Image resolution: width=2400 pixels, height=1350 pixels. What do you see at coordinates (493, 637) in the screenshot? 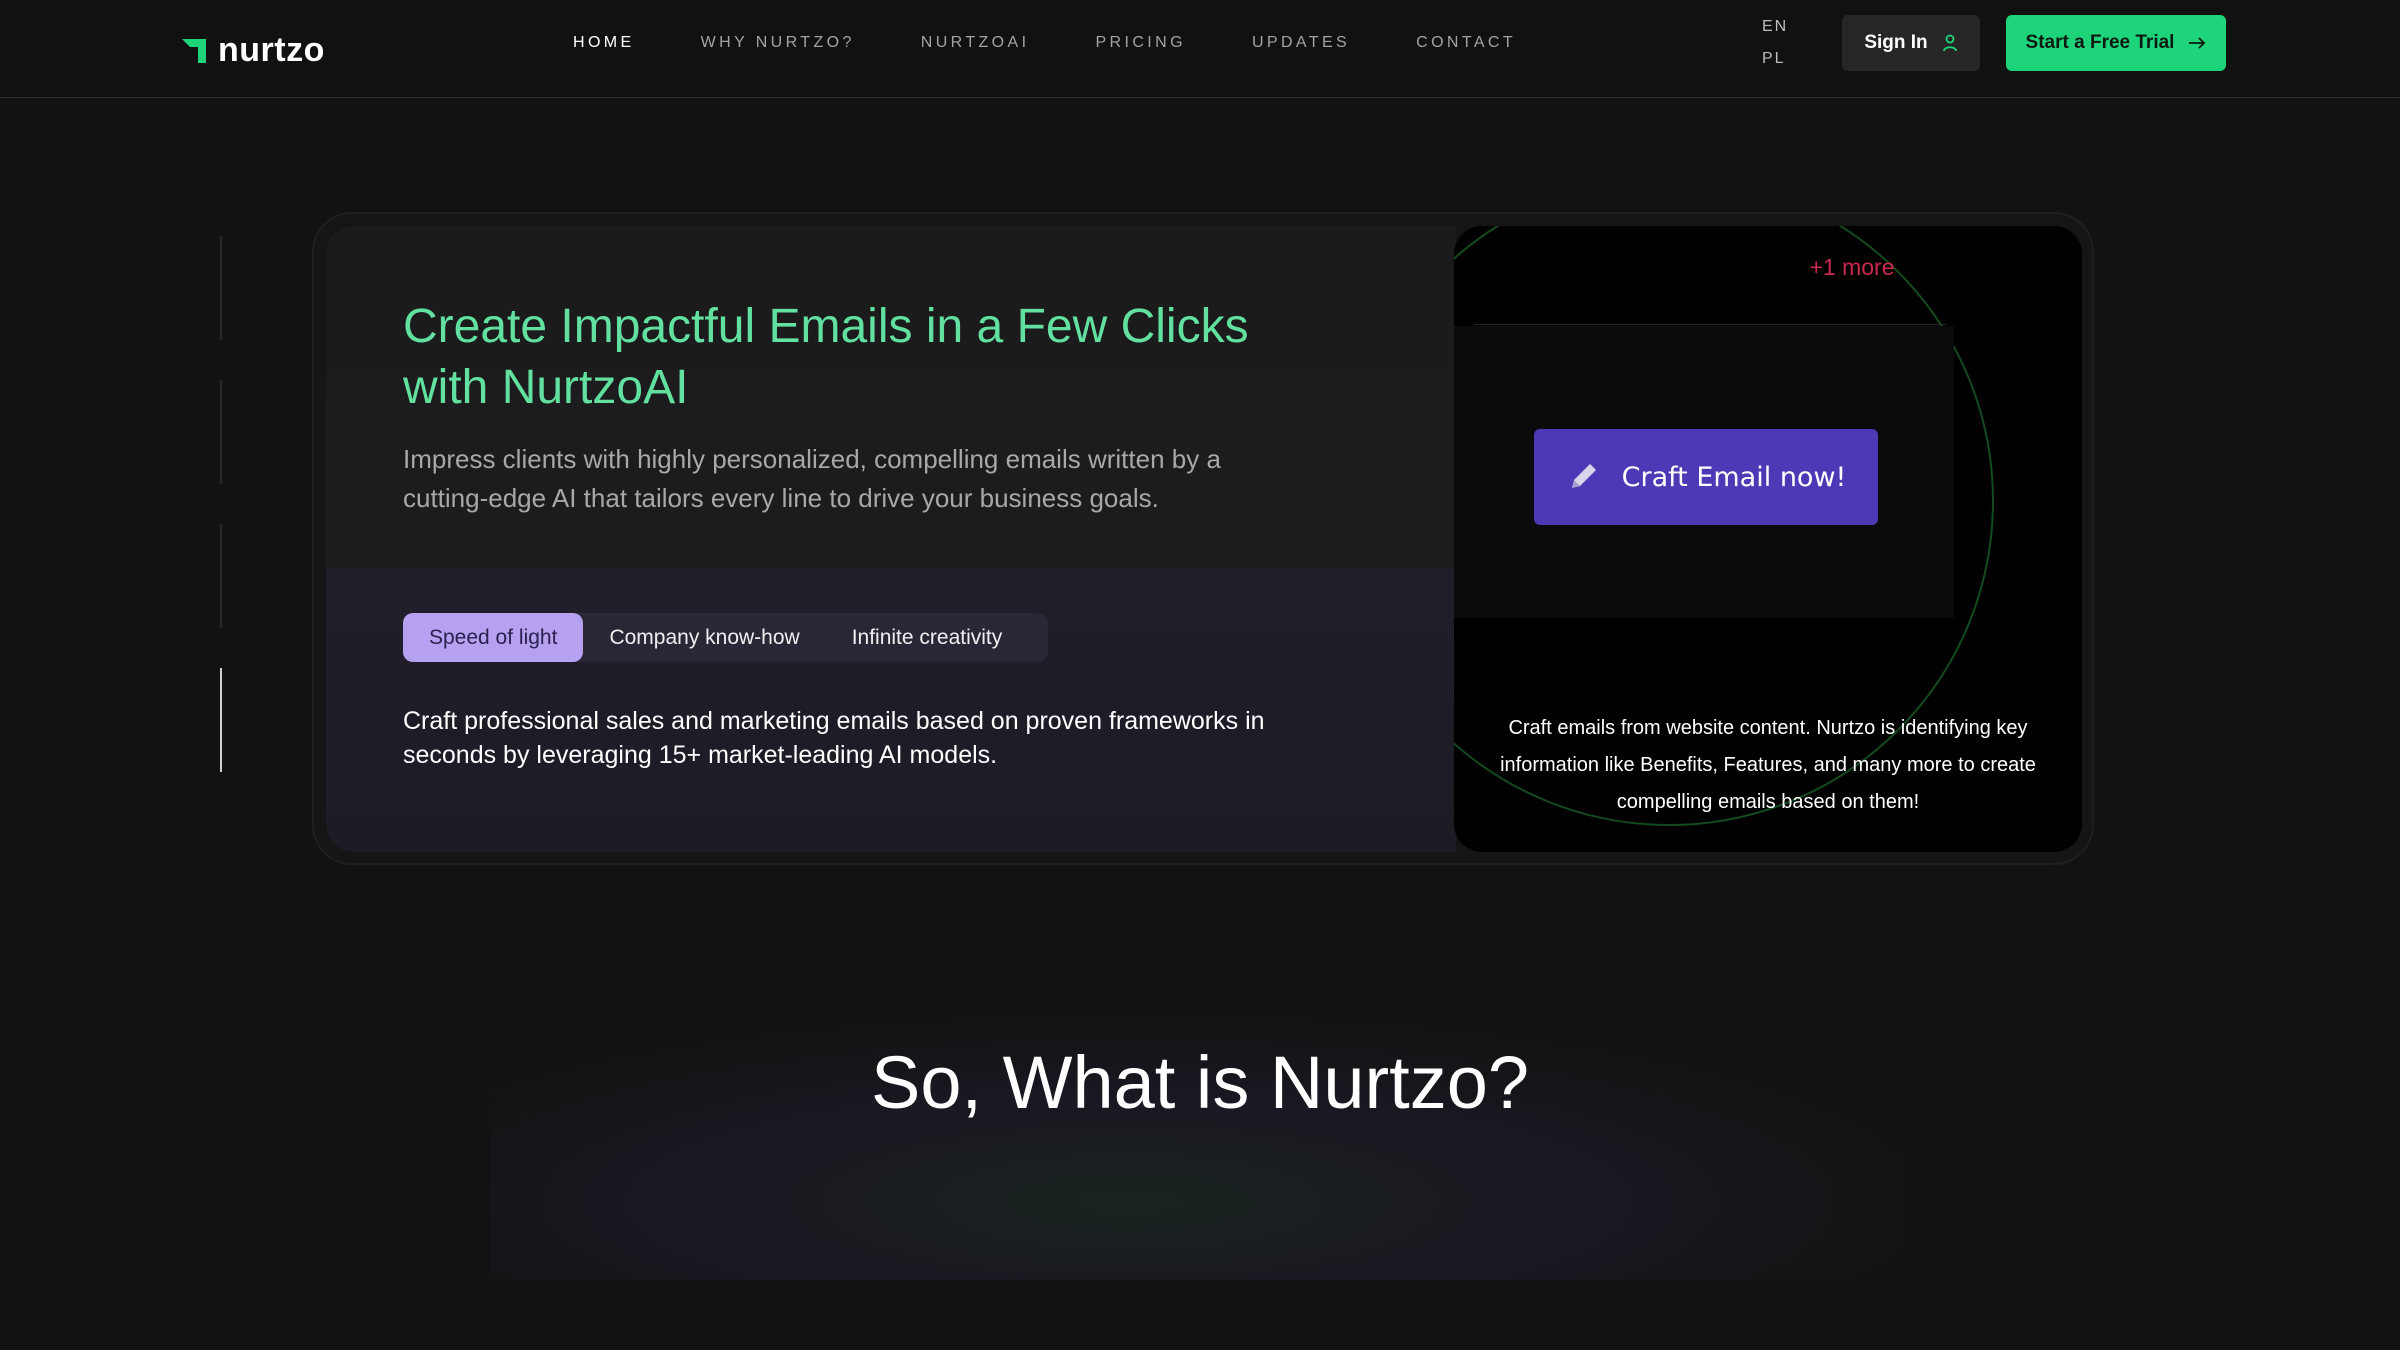
I see `tab-speed-of-light: Speed of light` at bounding box center [493, 637].